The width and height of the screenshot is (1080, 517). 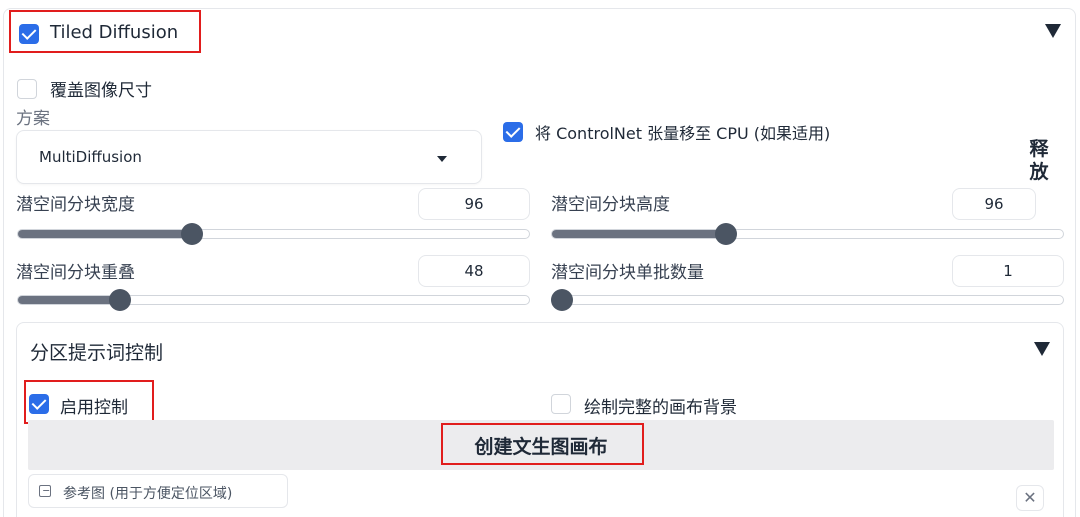 I want to click on draw-background-checkbox, so click(x=561, y=404).